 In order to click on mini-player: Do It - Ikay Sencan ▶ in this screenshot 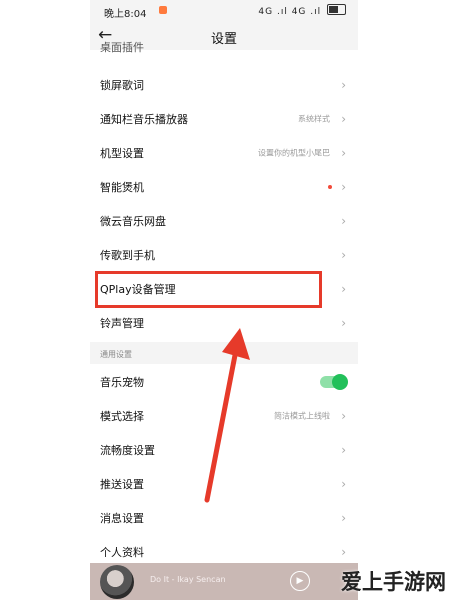, I will do `click(224, 581)`.